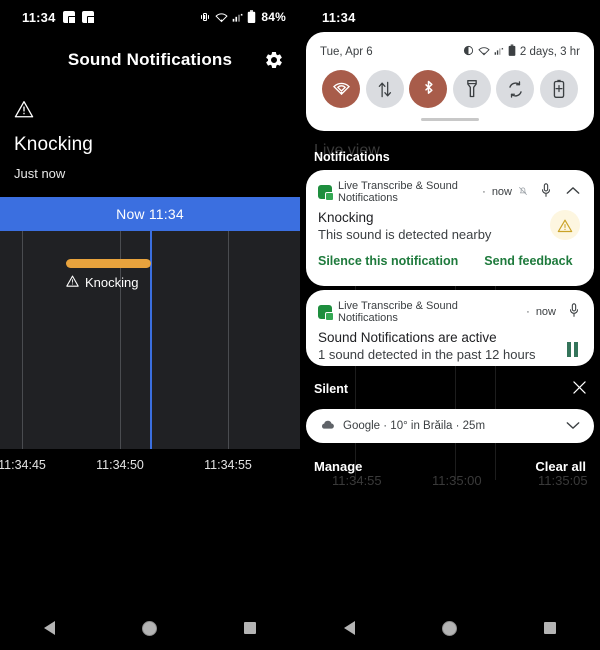 This screenshot has width=600, height=650. What do you see at coordinates (228, 464) in the screenshot?
I see `axis-tick-label: 11:34:55` at bounding box center [228, 464].